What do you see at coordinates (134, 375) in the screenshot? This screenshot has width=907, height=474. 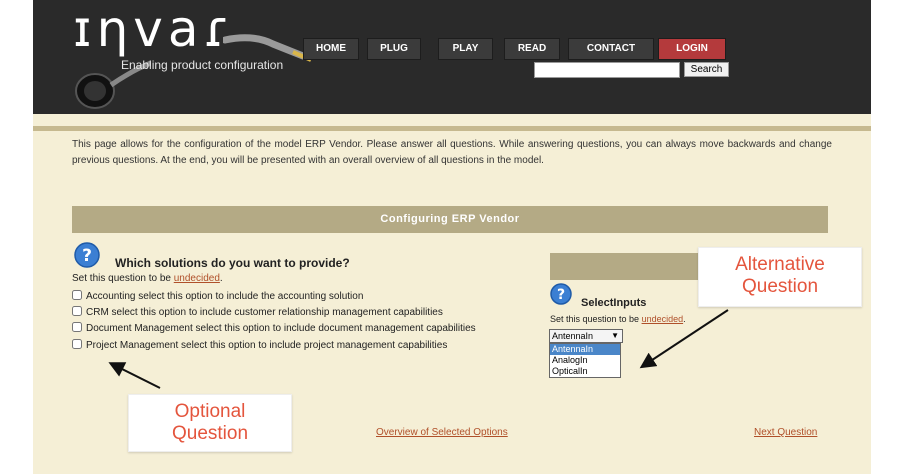 I see `arrow-to-optional` at bounding box center [134, 375].